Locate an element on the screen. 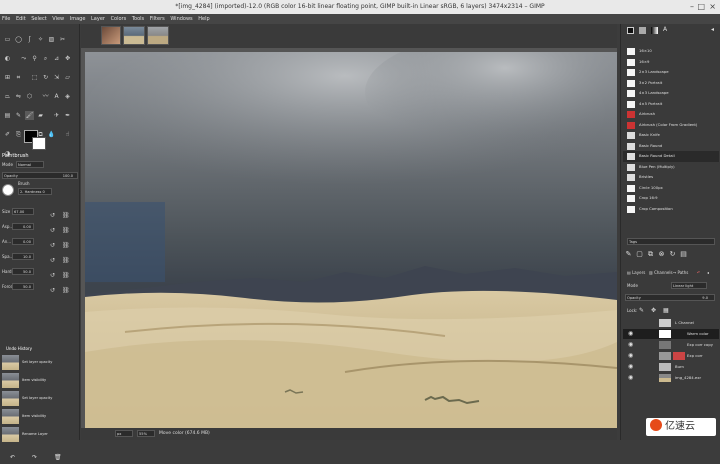 The height and width of the screenshot is (464, 720). layer-item: L Channel is located at coordinates (671, 323).